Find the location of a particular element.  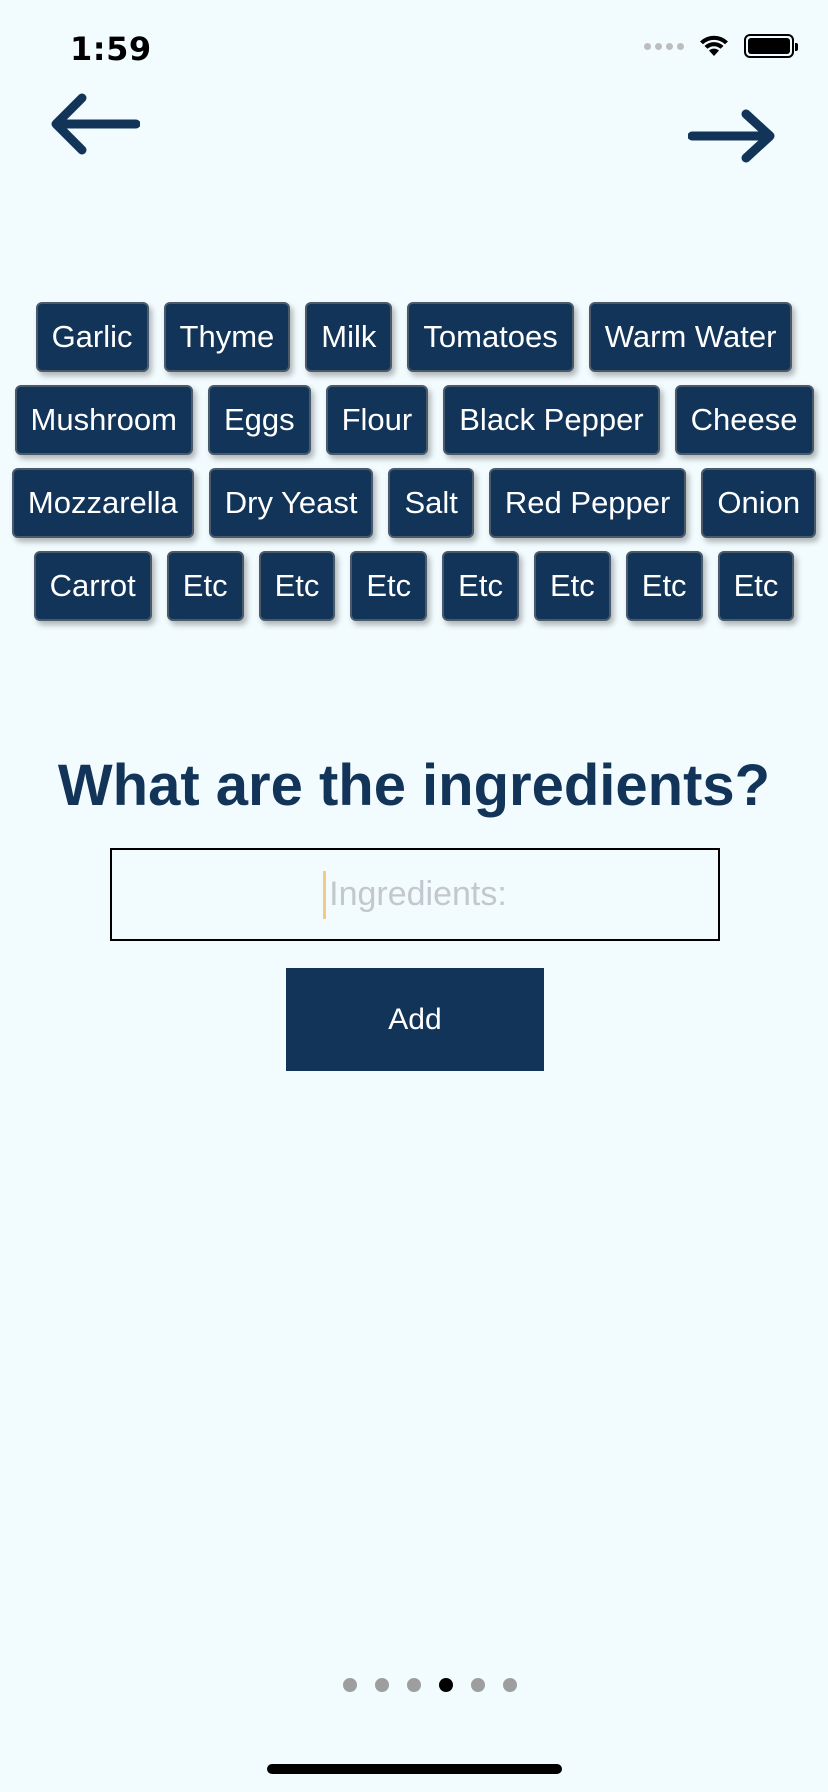

arrow-left-icon is located at coordinates (95, 124).